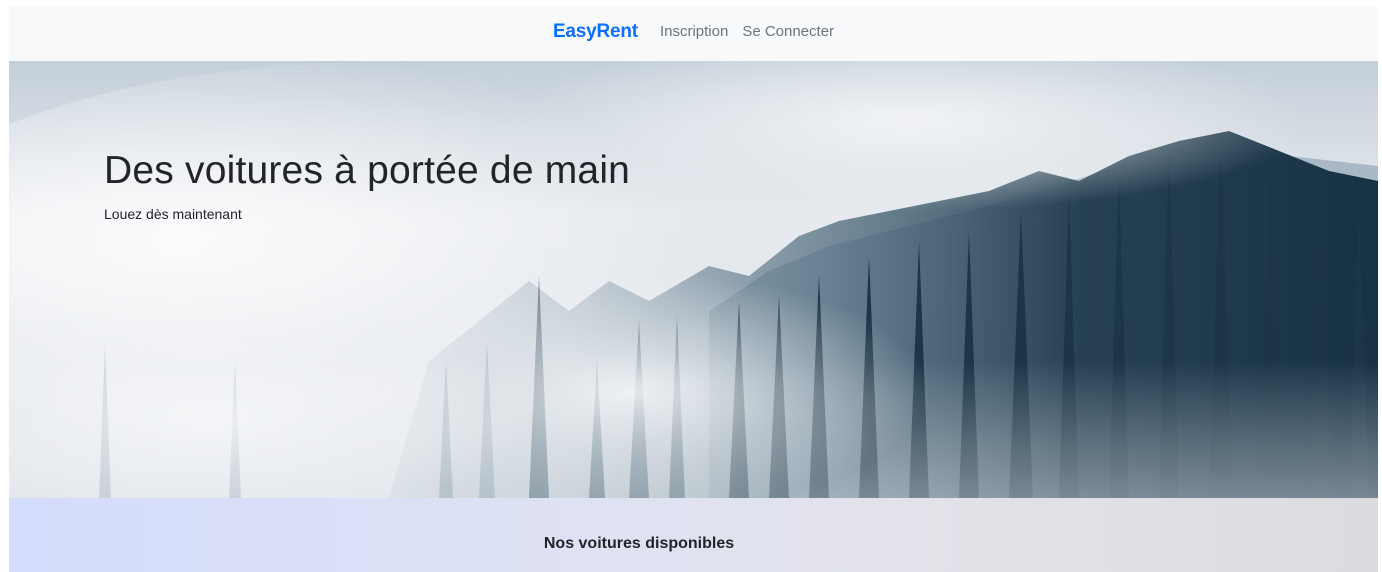 Image resolution: width=1382 pixels, height=572 pixels. What do you see at coordinates (595, 32) in the screenshot?
I see `brand-logo-link: EasyRent` at bounding box center [595, 32].